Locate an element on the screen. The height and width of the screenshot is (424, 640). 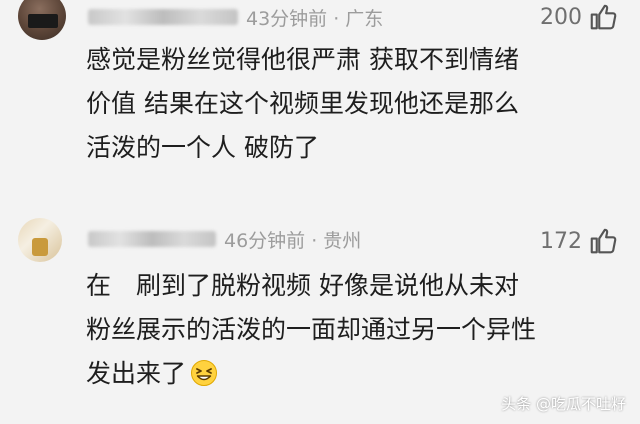
comment-line: 在 刷到了脱粉视频 好像是说他从未对 is located at coordinates (302, 285).